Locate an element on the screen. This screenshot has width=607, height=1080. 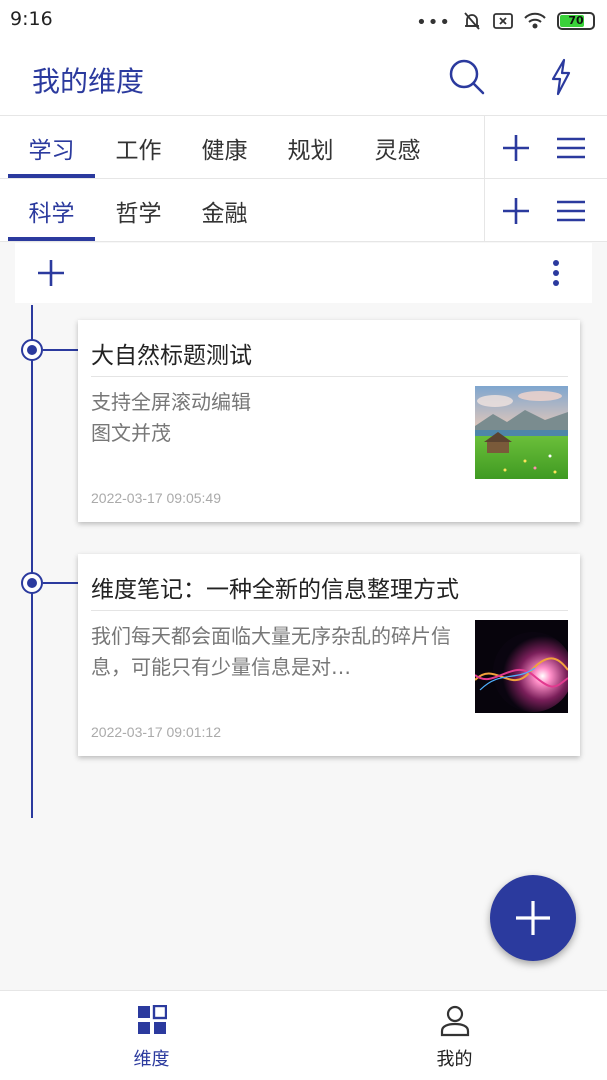
quick-capture-button is located at coordinates (561, 77).